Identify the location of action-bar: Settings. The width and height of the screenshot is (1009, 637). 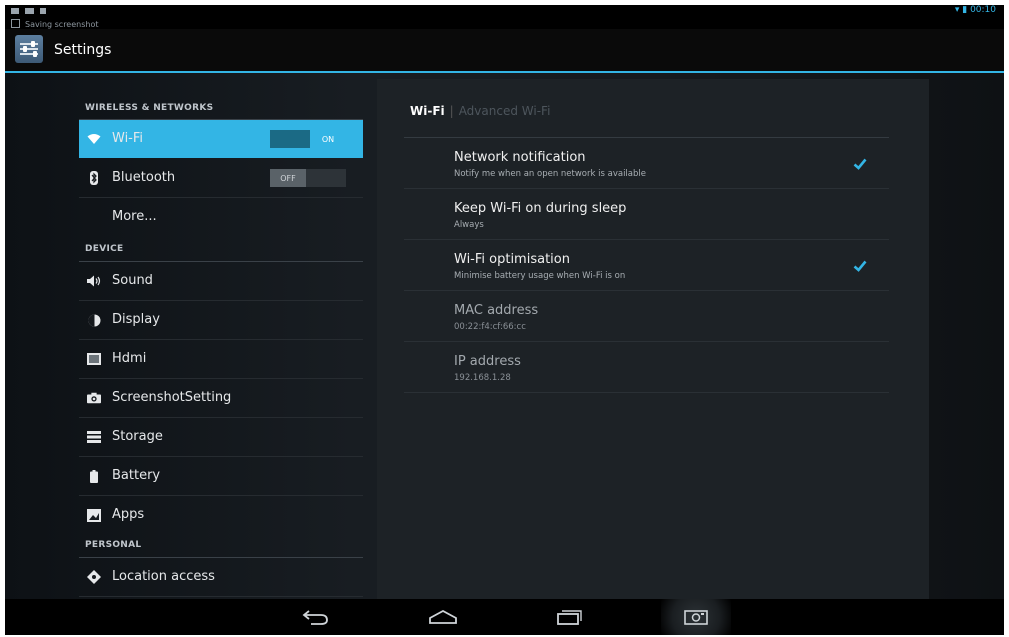
(504, 51).